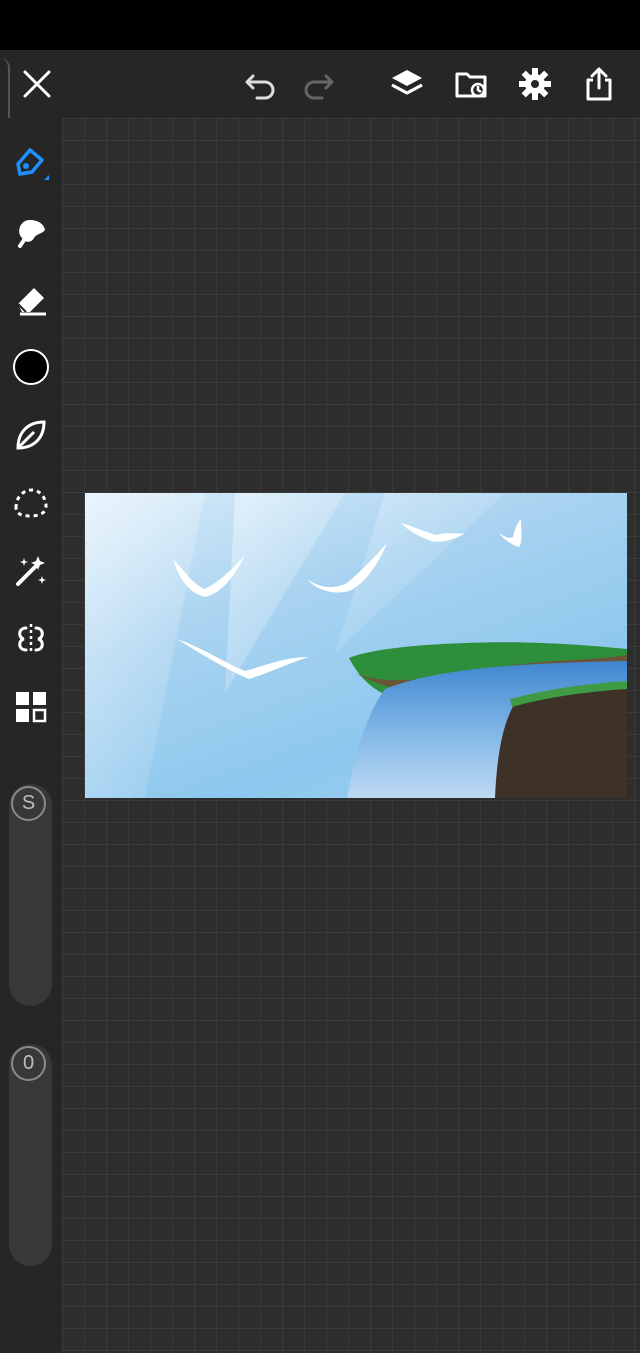 The height and width of the screenshot is (1353, 640). I want to click on close-button, so click(37, 84).